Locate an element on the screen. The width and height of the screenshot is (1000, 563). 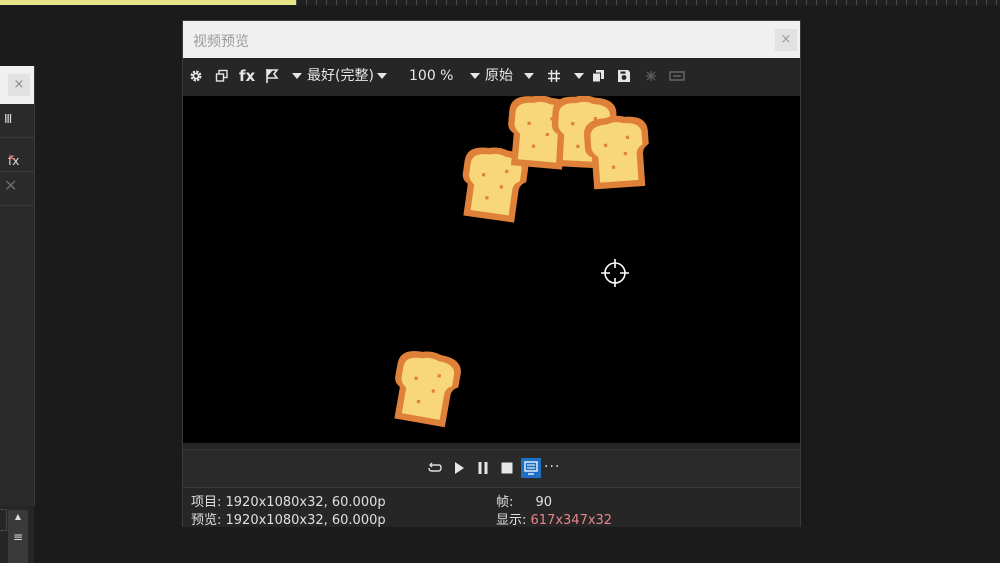
left-panel-row-bars: Ⅲ is located at coordinates (17, 121).